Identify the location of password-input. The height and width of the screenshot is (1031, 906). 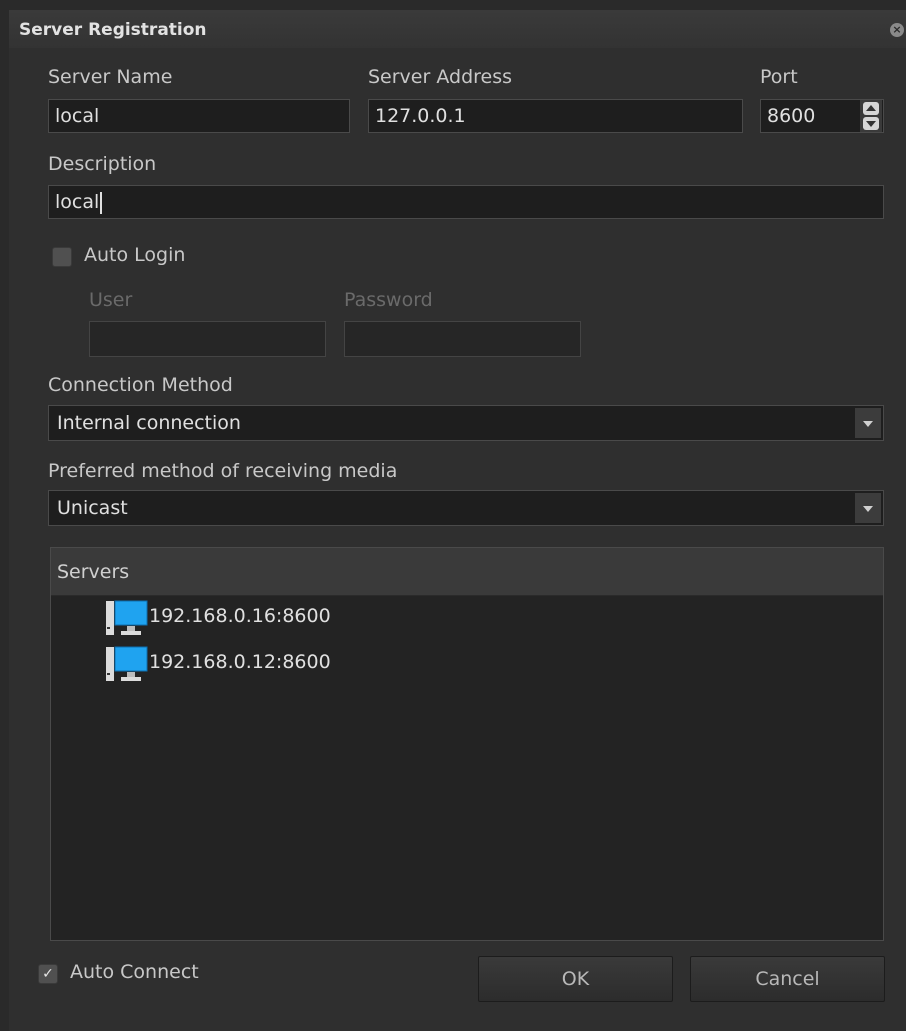
(462, 339).